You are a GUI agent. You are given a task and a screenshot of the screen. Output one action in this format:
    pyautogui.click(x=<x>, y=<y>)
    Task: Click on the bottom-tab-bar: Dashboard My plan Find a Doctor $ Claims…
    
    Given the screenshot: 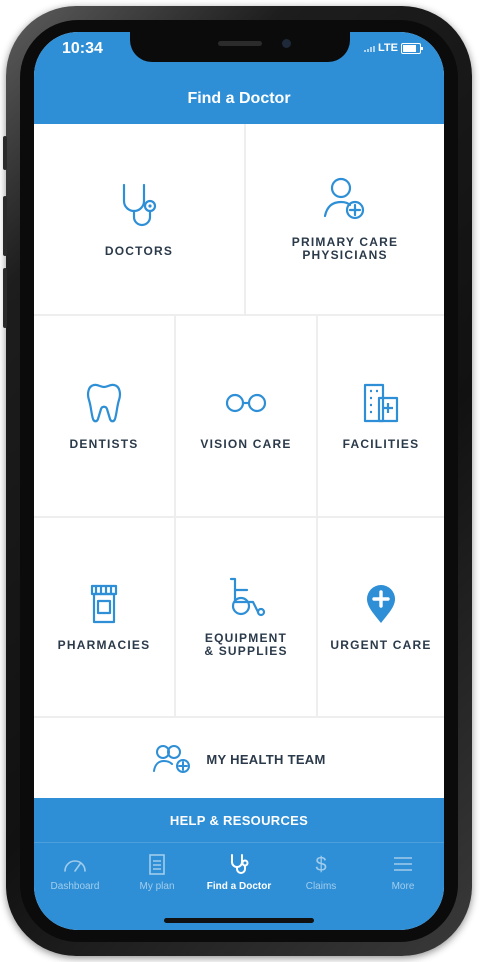 What is the action you would take?
    pyautogui.click(x=239, y=886)
    